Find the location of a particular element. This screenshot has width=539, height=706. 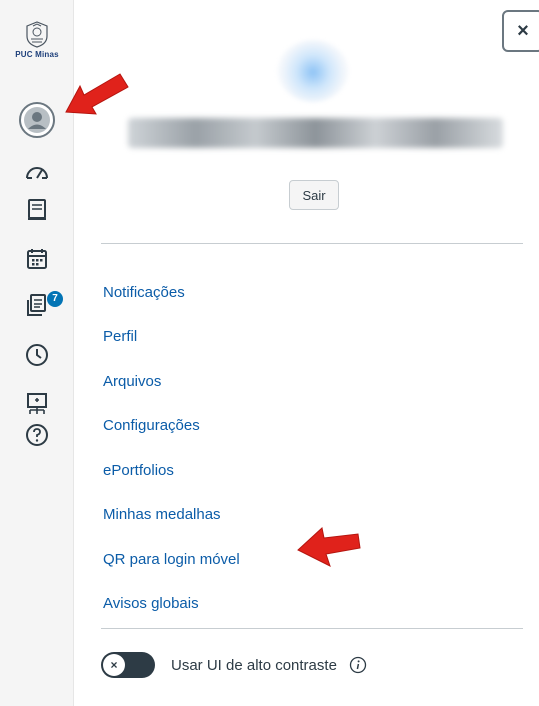

badges-link: Minhas medalhas is located at coordinates (162, 514).